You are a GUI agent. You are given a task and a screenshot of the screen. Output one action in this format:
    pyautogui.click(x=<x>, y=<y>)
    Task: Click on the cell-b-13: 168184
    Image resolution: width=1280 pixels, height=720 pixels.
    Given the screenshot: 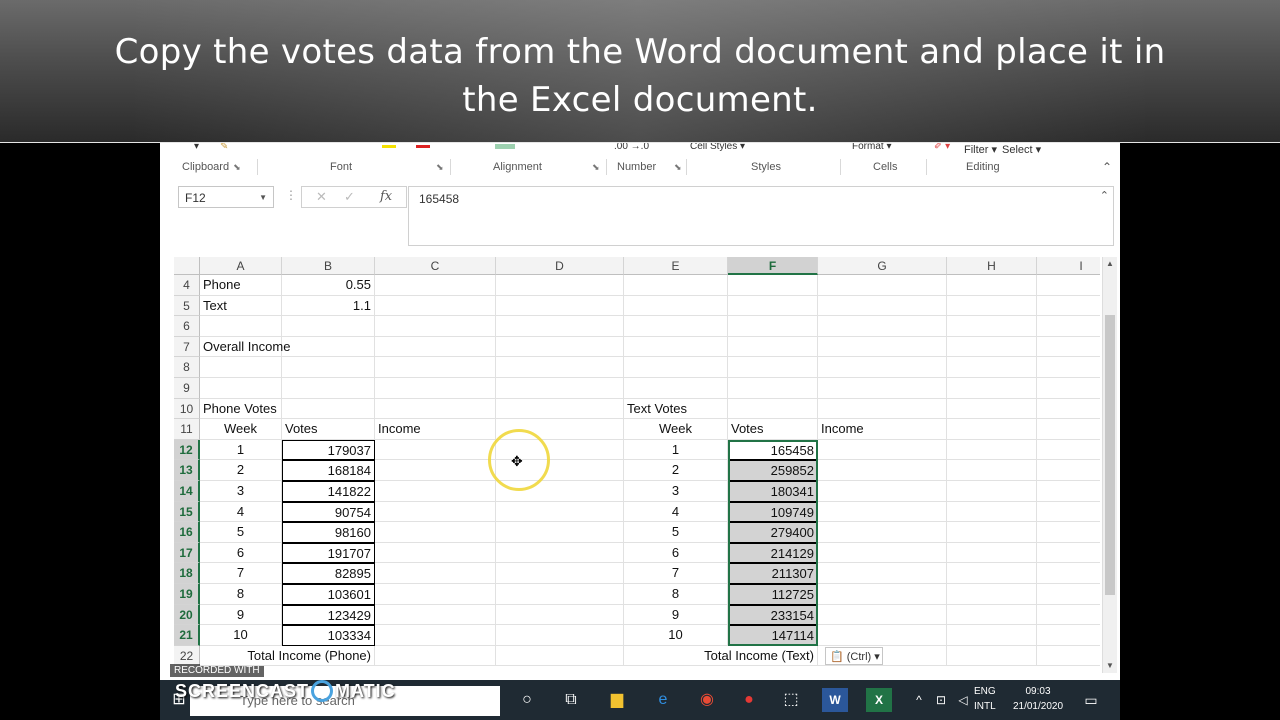 What is the action you would take?
    pyautogui.click(x=328, y=470)
    